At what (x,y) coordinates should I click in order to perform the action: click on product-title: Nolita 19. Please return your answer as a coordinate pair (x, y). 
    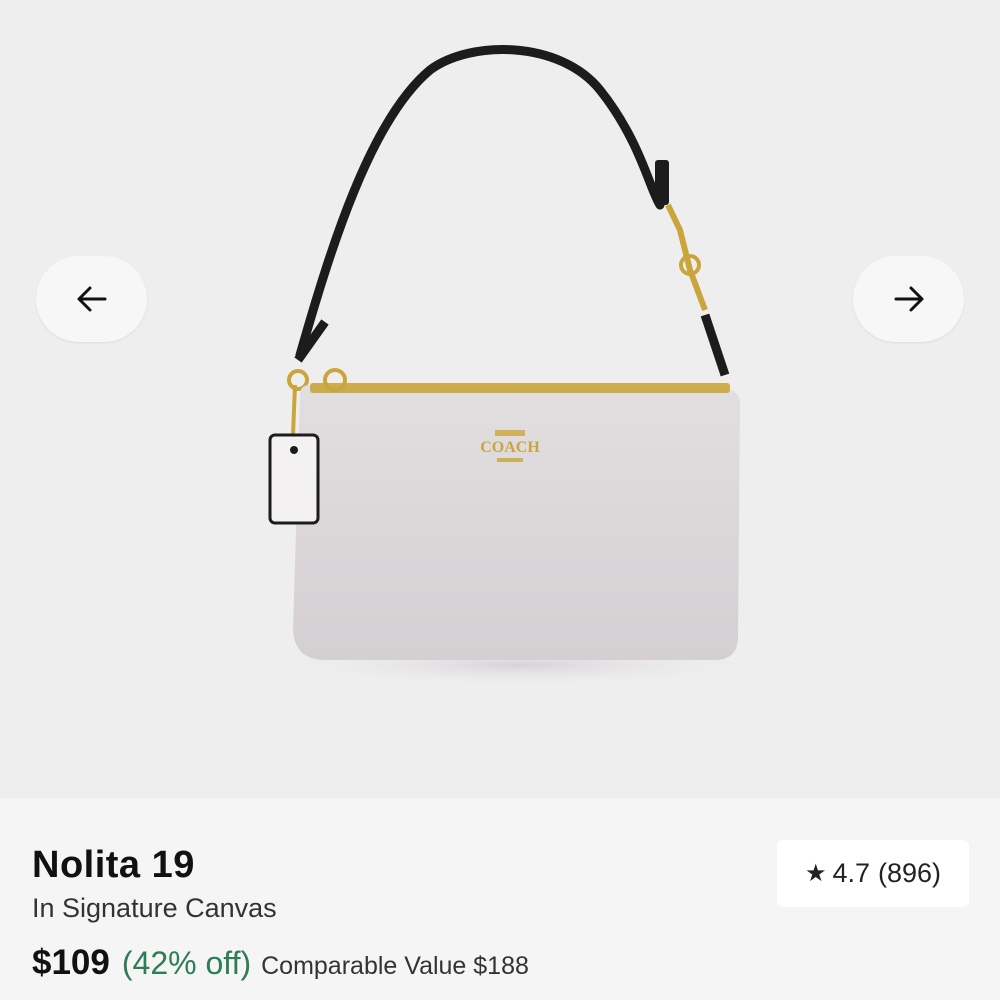
    Looking at the image, I should click on (113, 865).